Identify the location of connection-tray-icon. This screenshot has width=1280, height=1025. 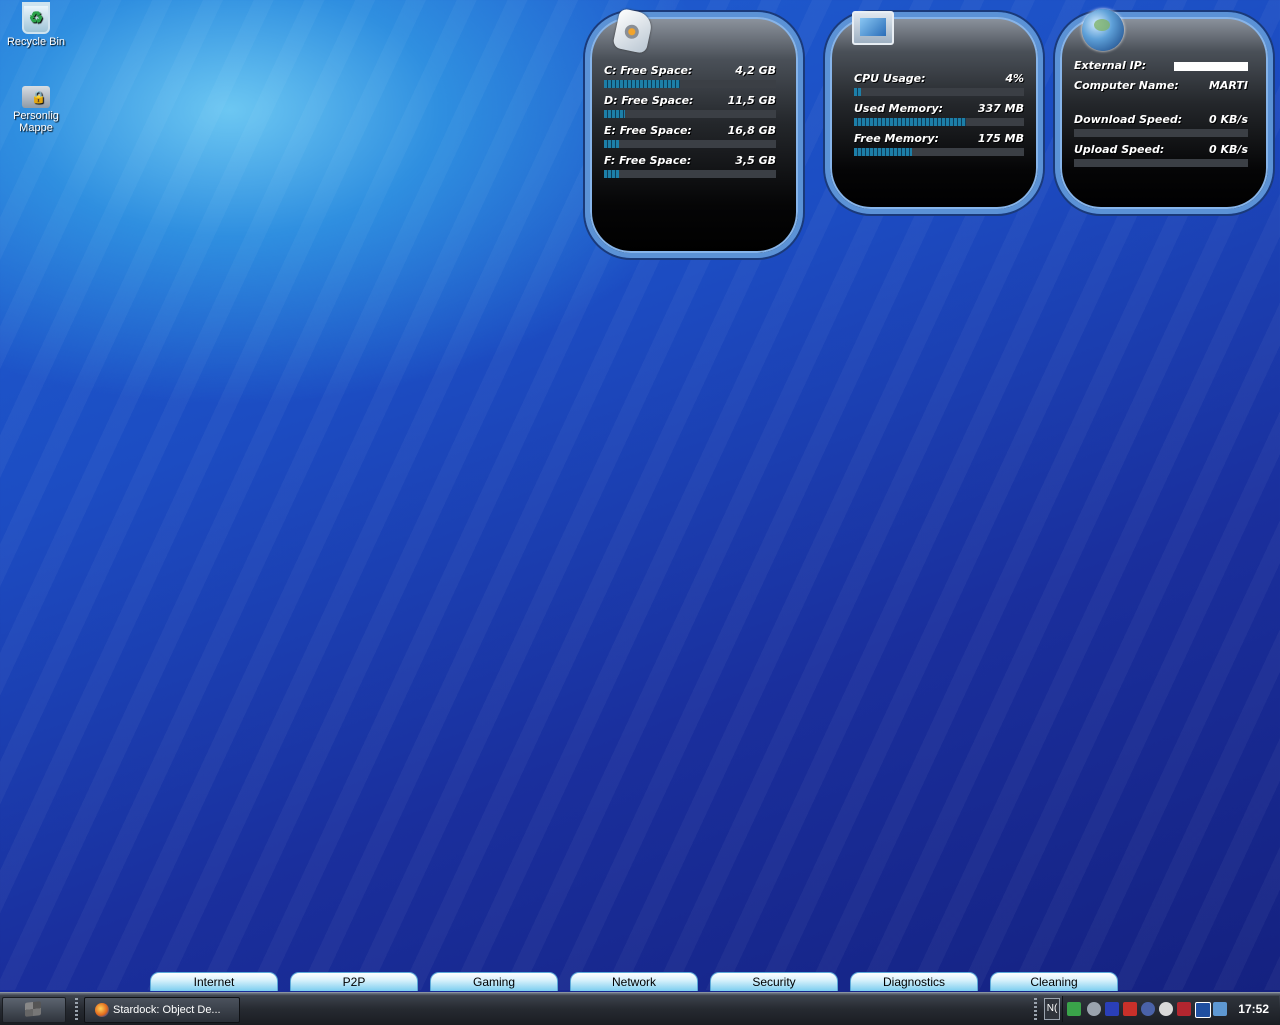
(1220, 1009).